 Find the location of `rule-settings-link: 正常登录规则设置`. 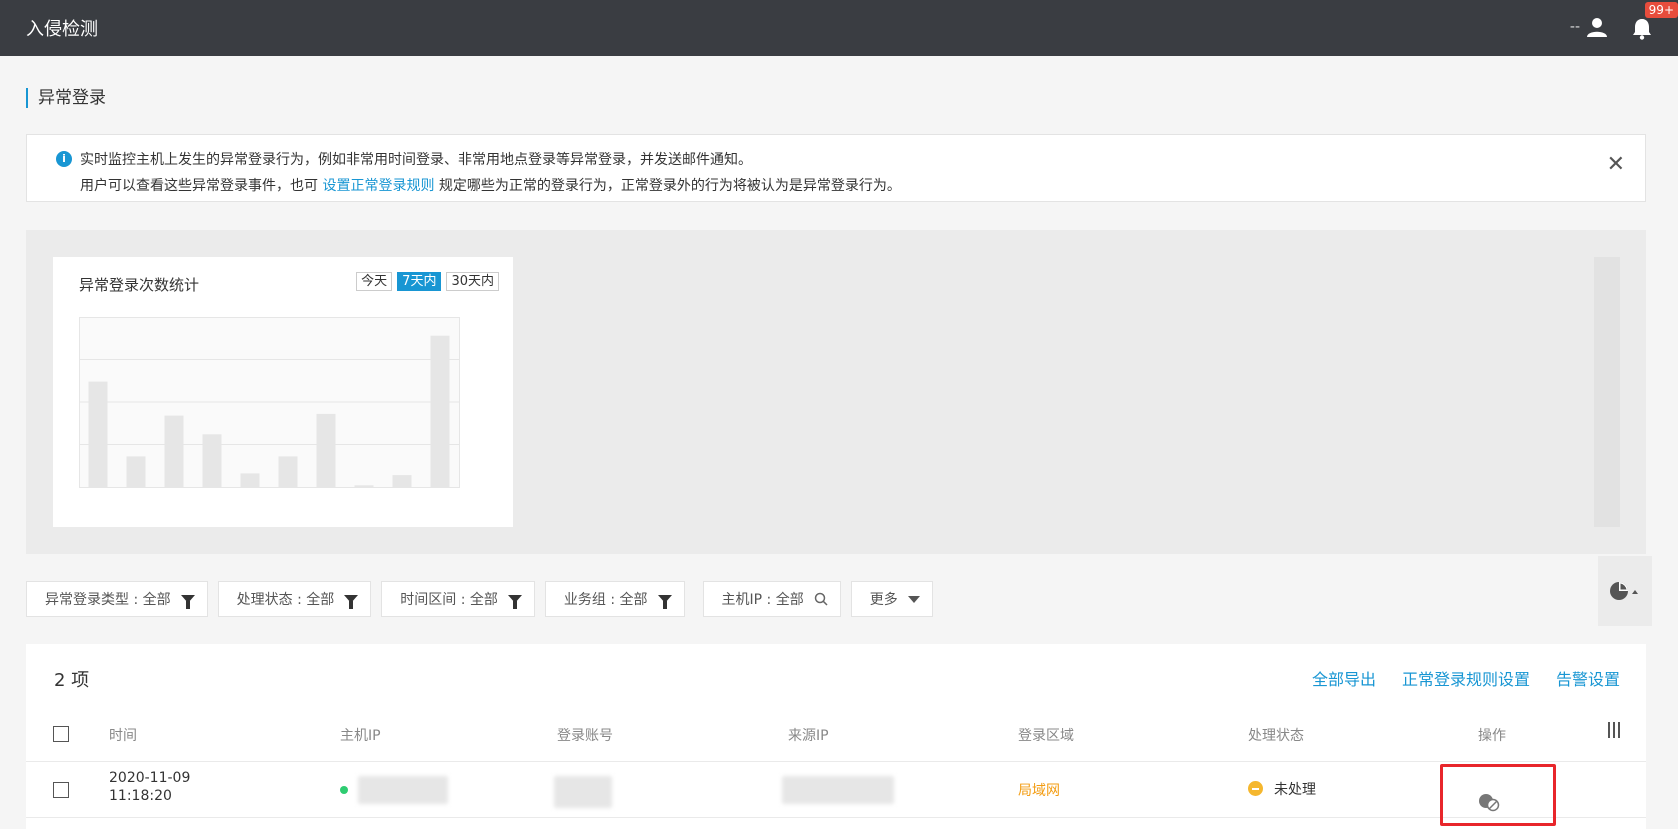

rule-settings-link: 正常登录规则设置 is located at coordinates (1466, 678).